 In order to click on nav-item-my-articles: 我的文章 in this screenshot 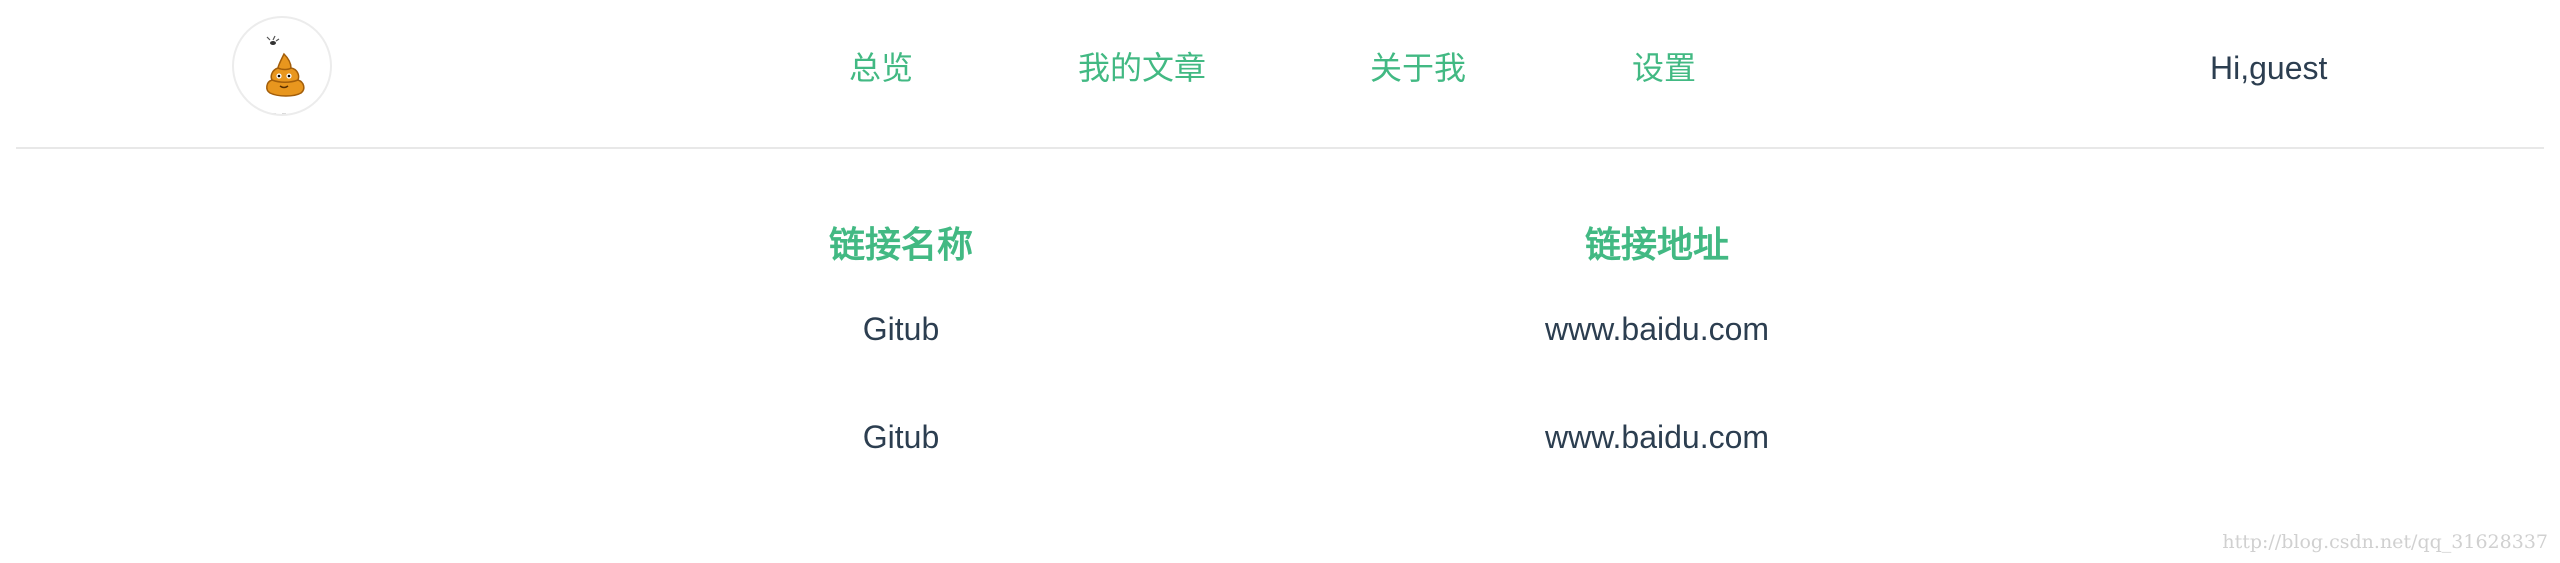, I will do `click(1142, 68)`.